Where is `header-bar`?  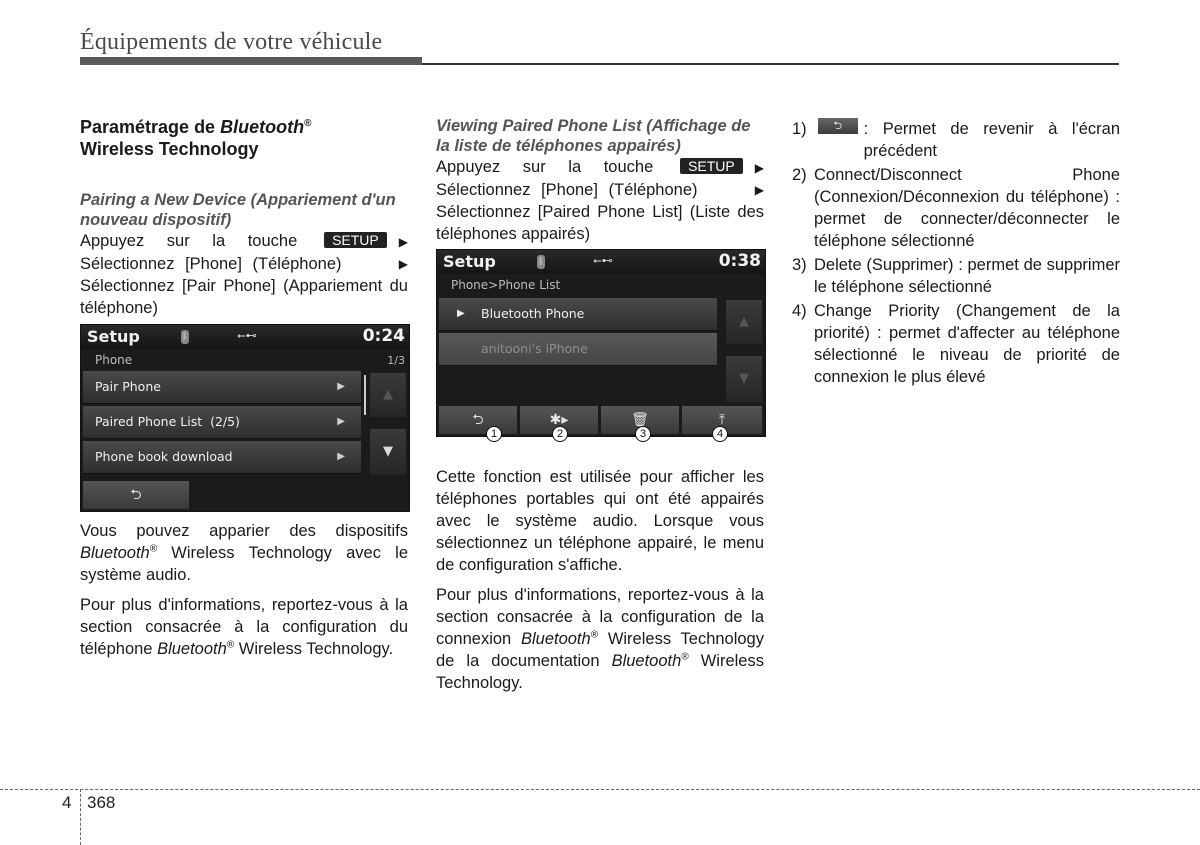
header-bar is located at coordinates (251, 61).